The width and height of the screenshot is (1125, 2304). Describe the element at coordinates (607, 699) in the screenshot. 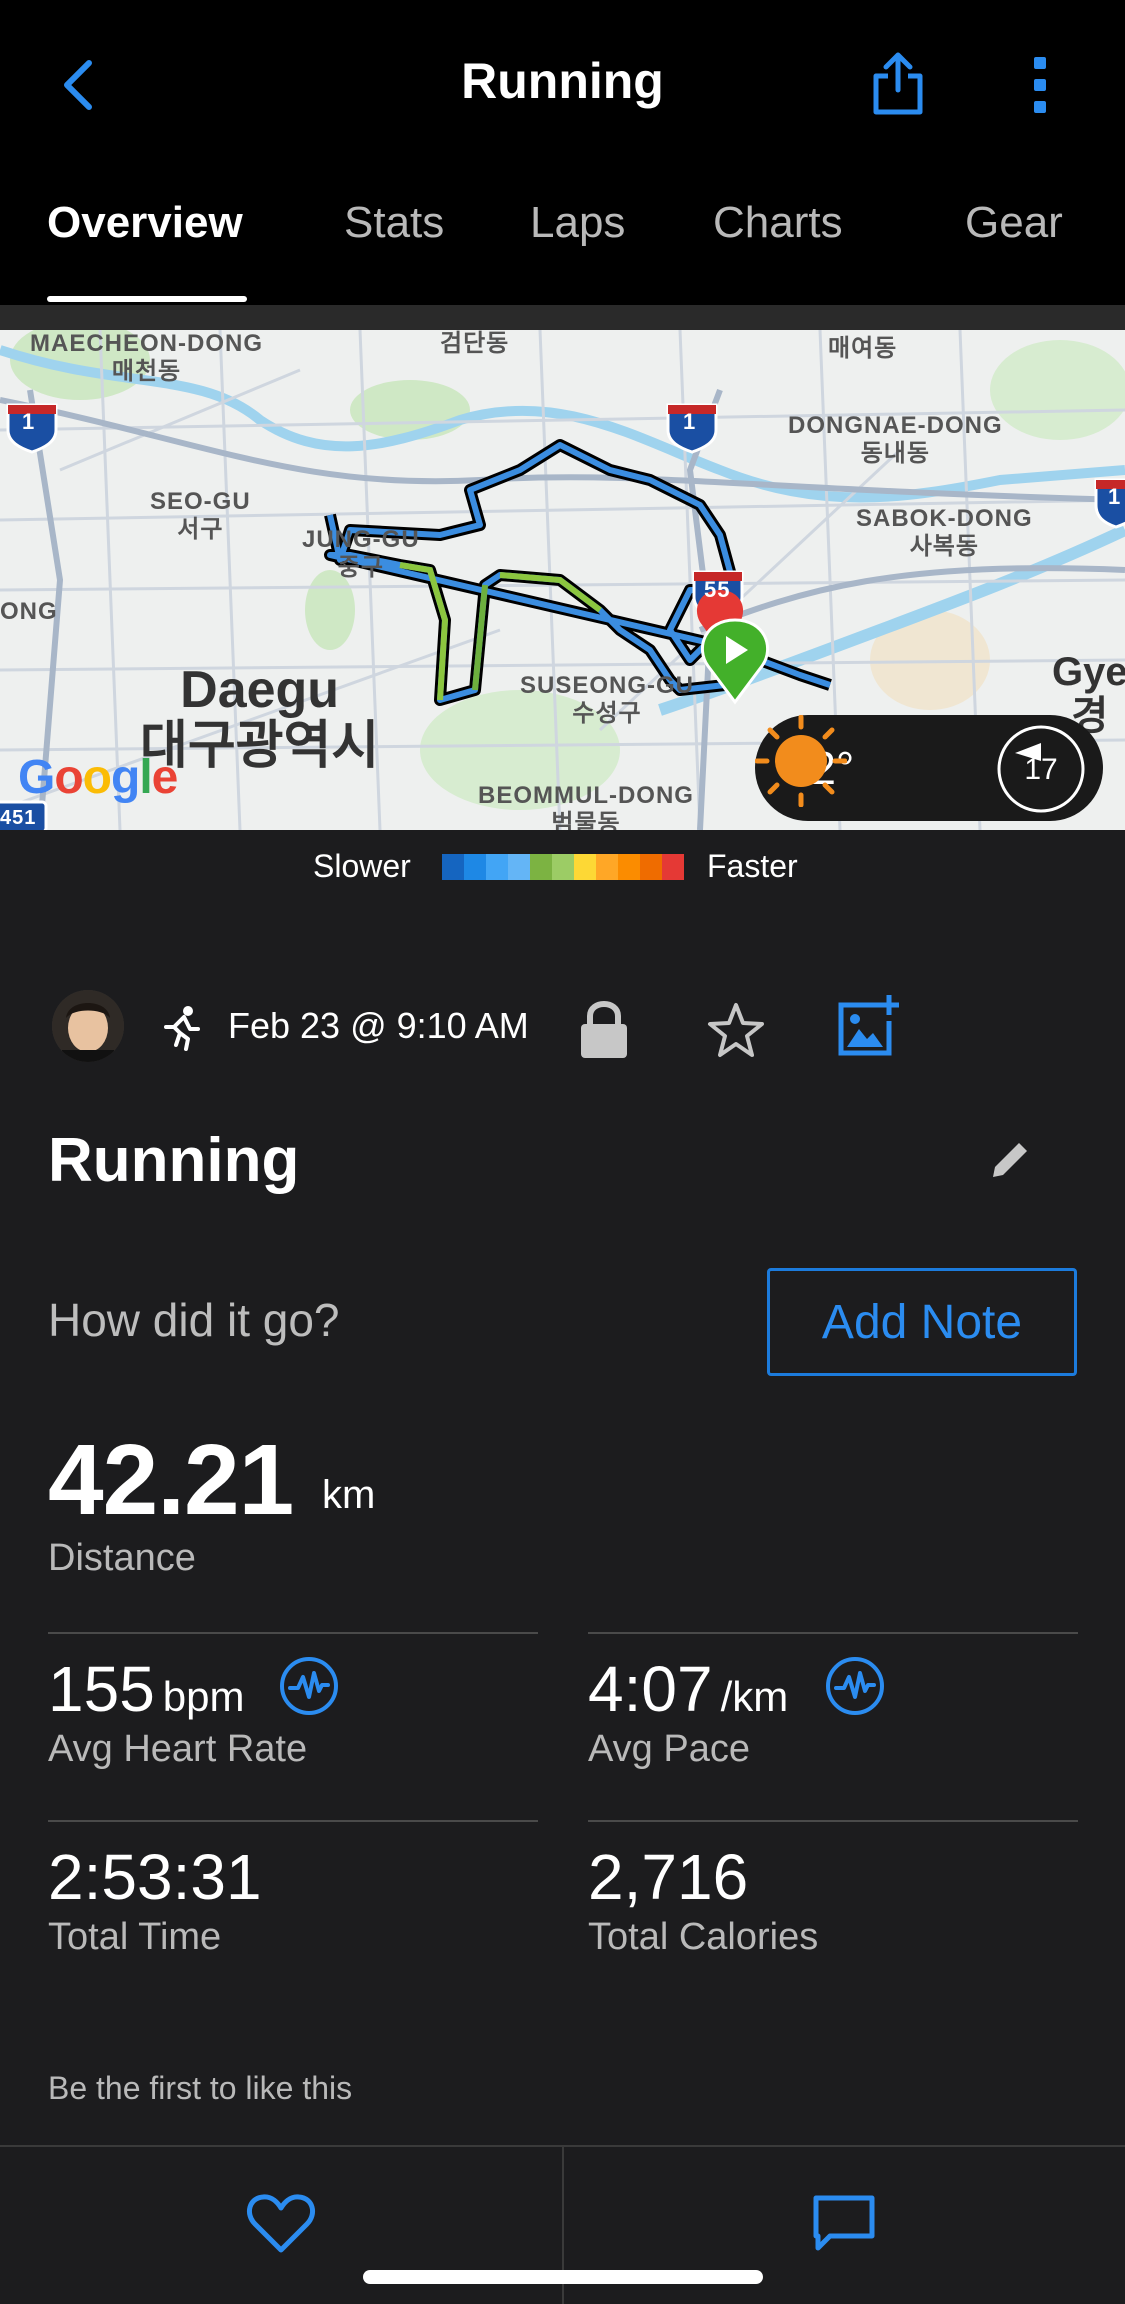

I see `map-label-suseong: SUSEONG-GU 수성구` at that location.